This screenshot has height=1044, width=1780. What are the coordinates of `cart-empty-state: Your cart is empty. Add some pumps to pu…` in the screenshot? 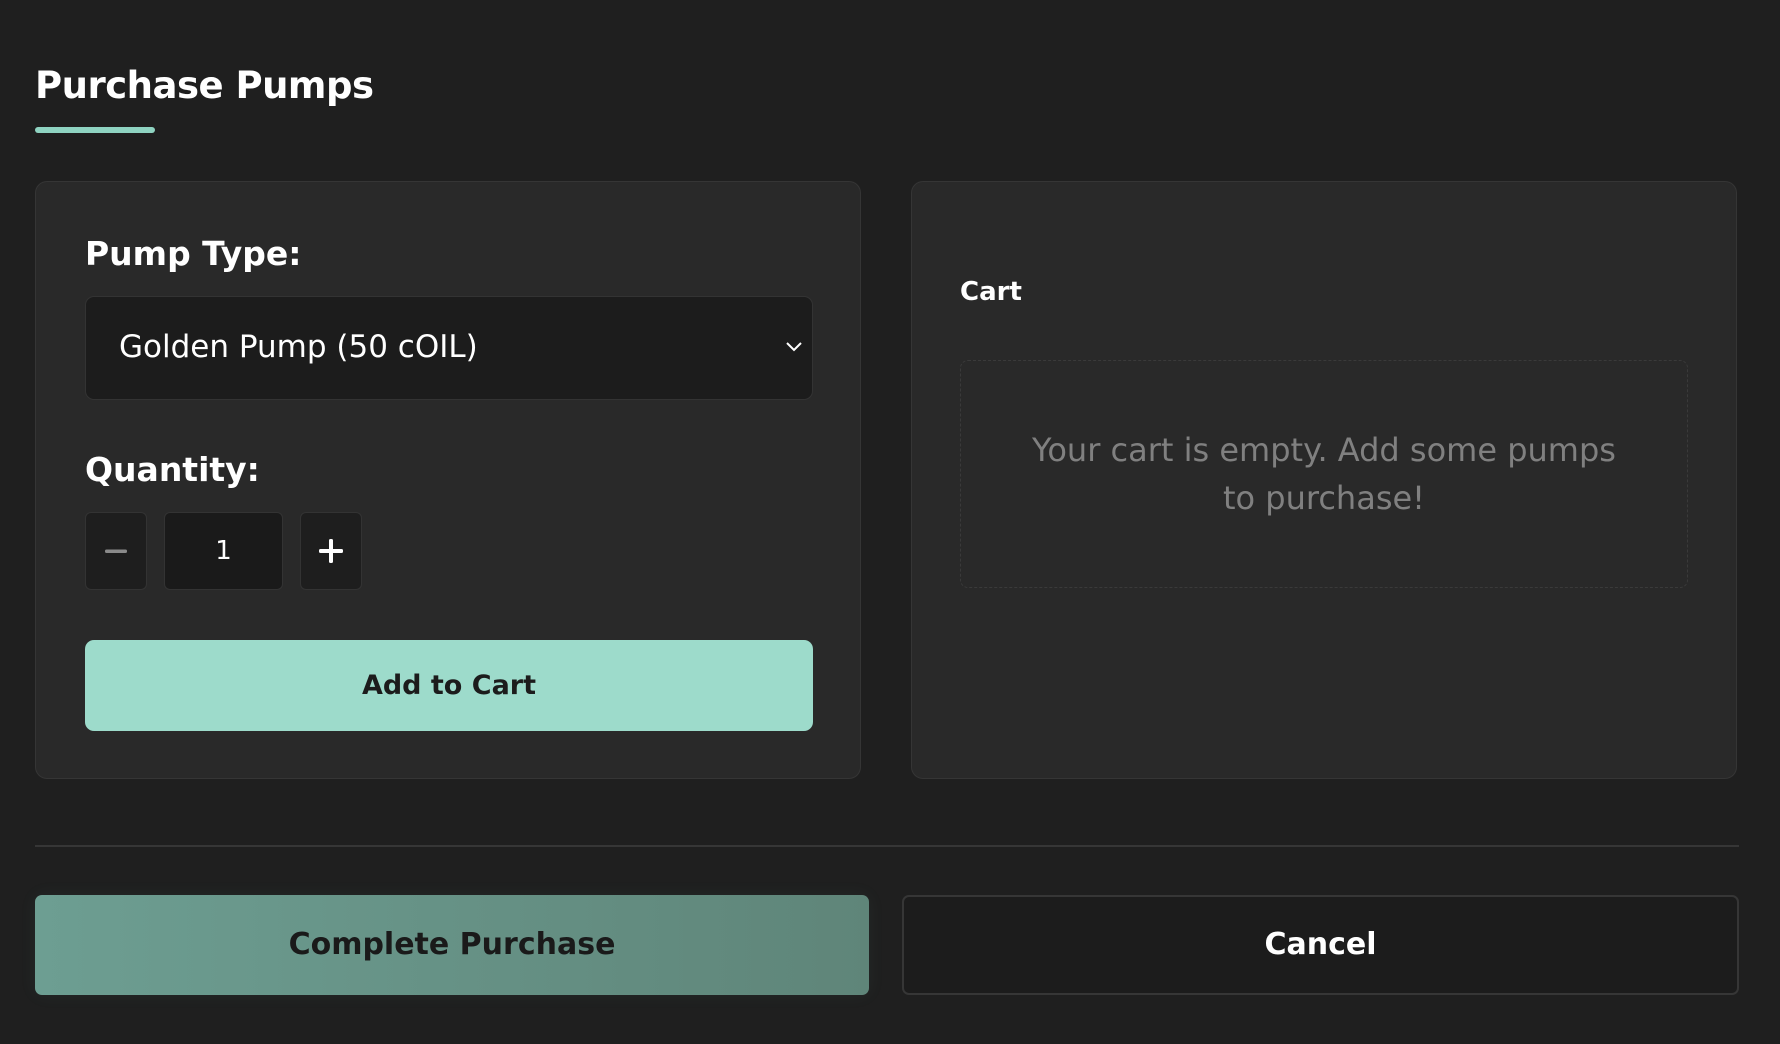 It's located at (1324, 474).